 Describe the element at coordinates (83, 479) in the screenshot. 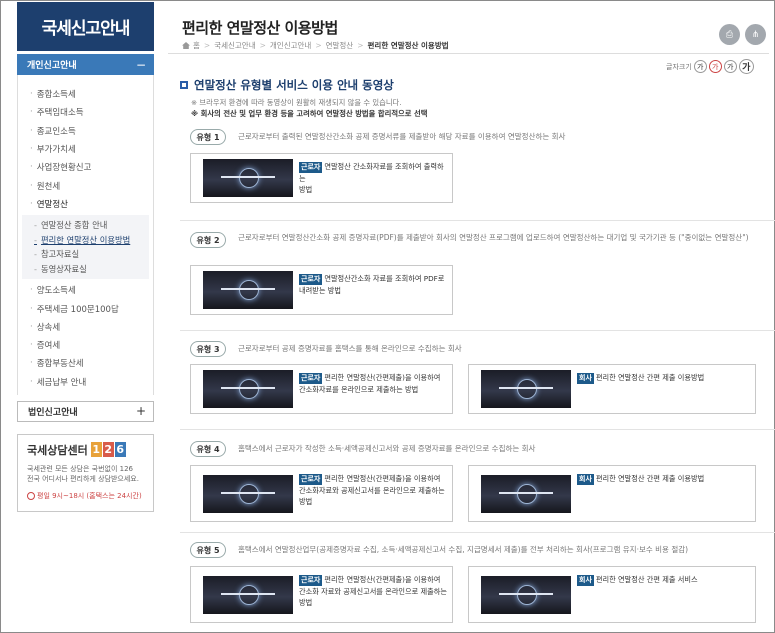

I see `counsel-desc-line: 전국 어디서나 편리하게 상담받으세요.` at that location.